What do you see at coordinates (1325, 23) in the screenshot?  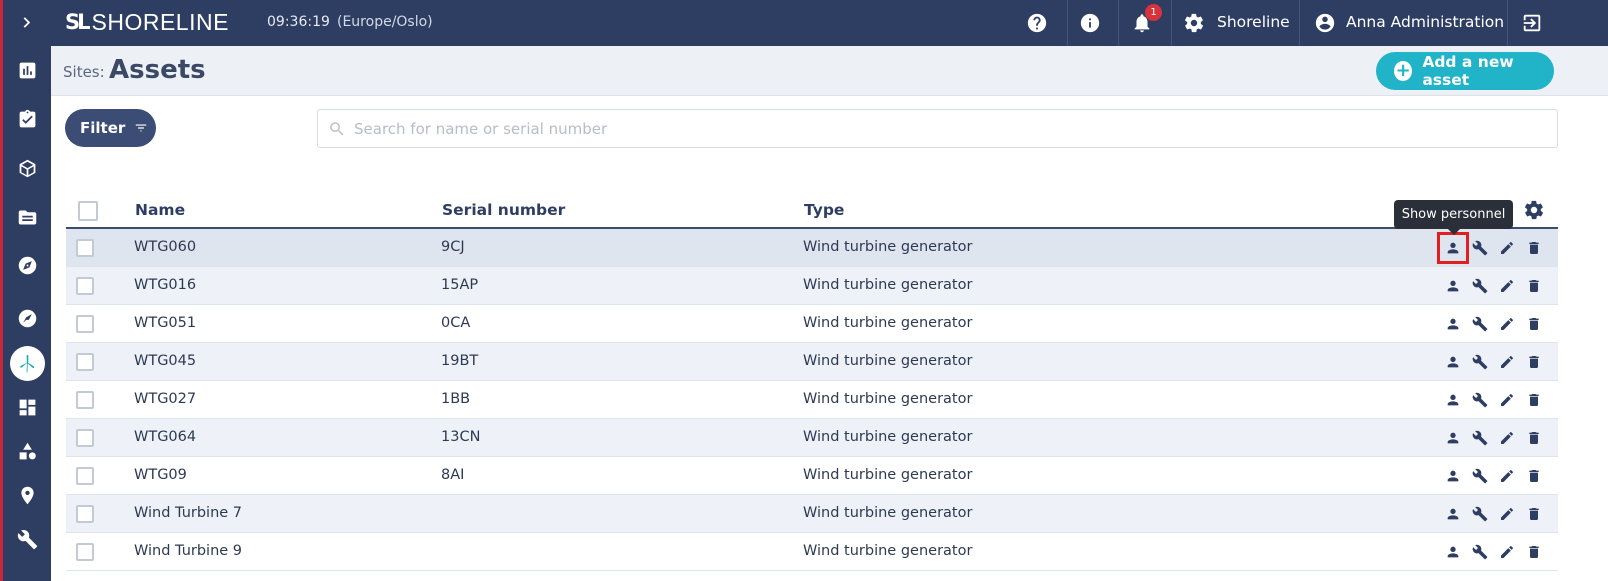 I see `user-avatar` at bounding box center [1325, 23].